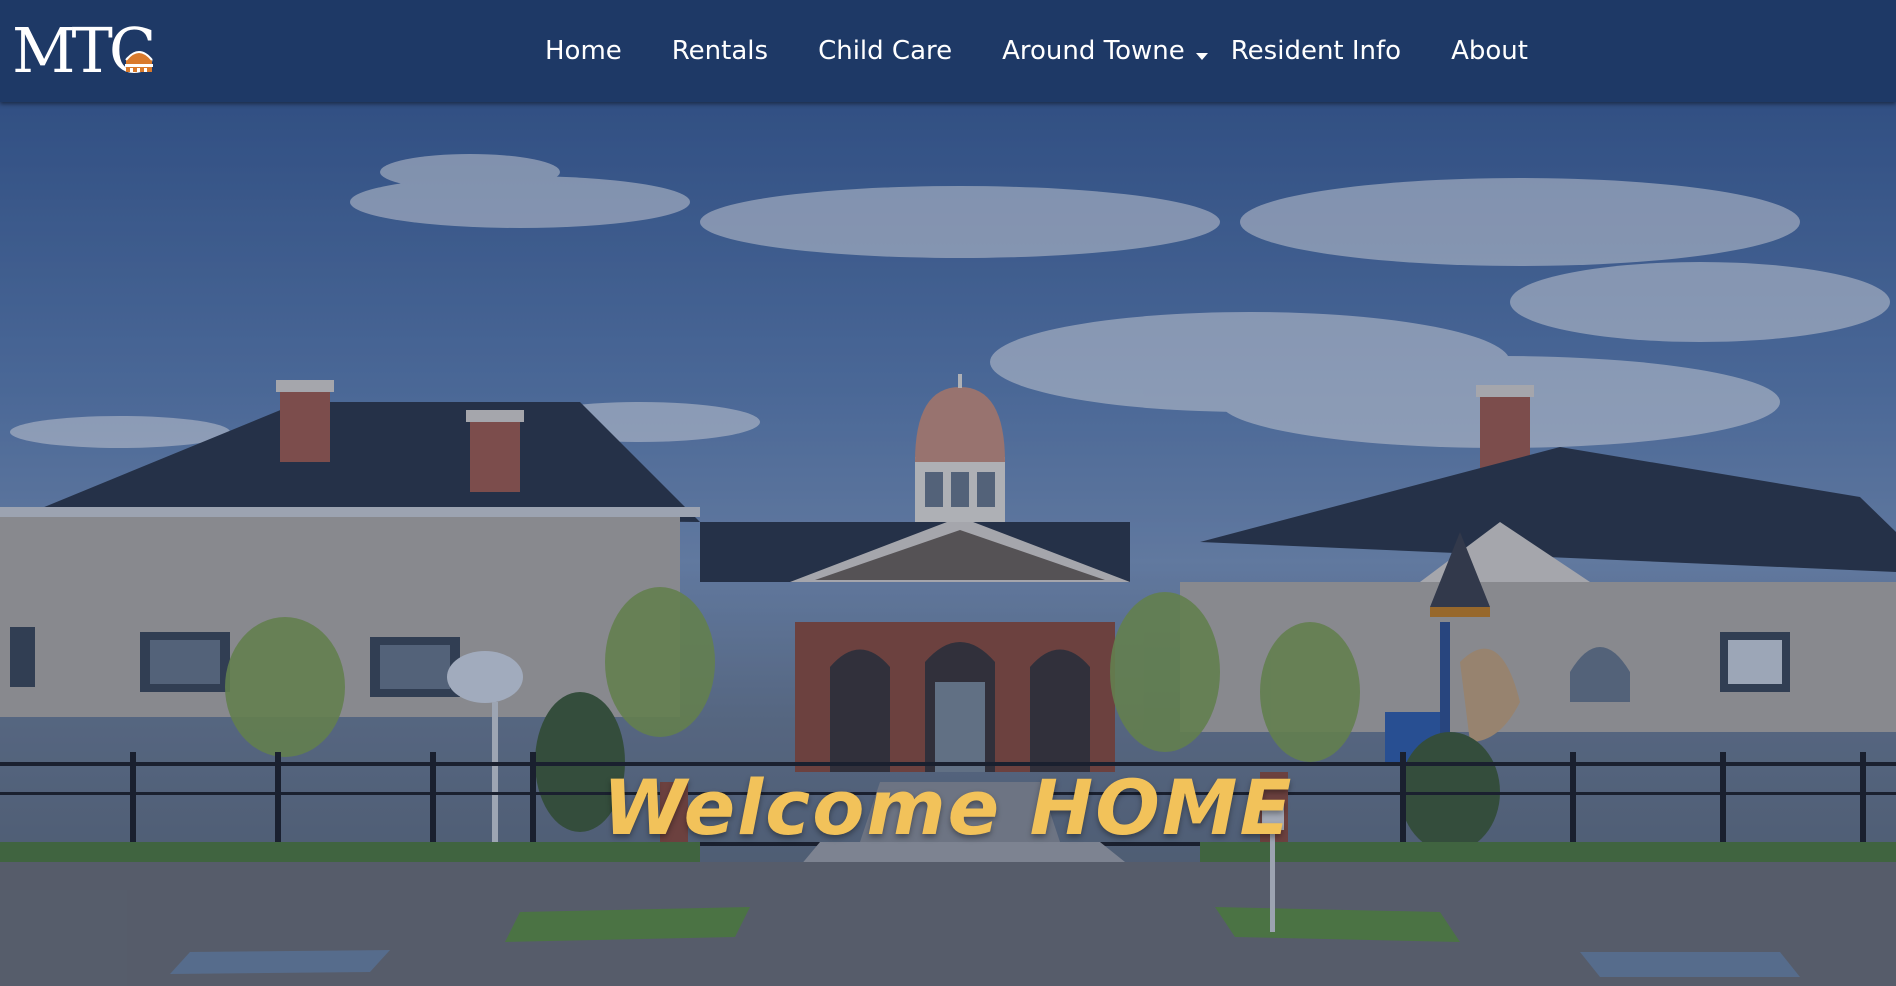 The image size is (1896, 986). I want to click on nav-child-care: Child Care, so click(885, 51).